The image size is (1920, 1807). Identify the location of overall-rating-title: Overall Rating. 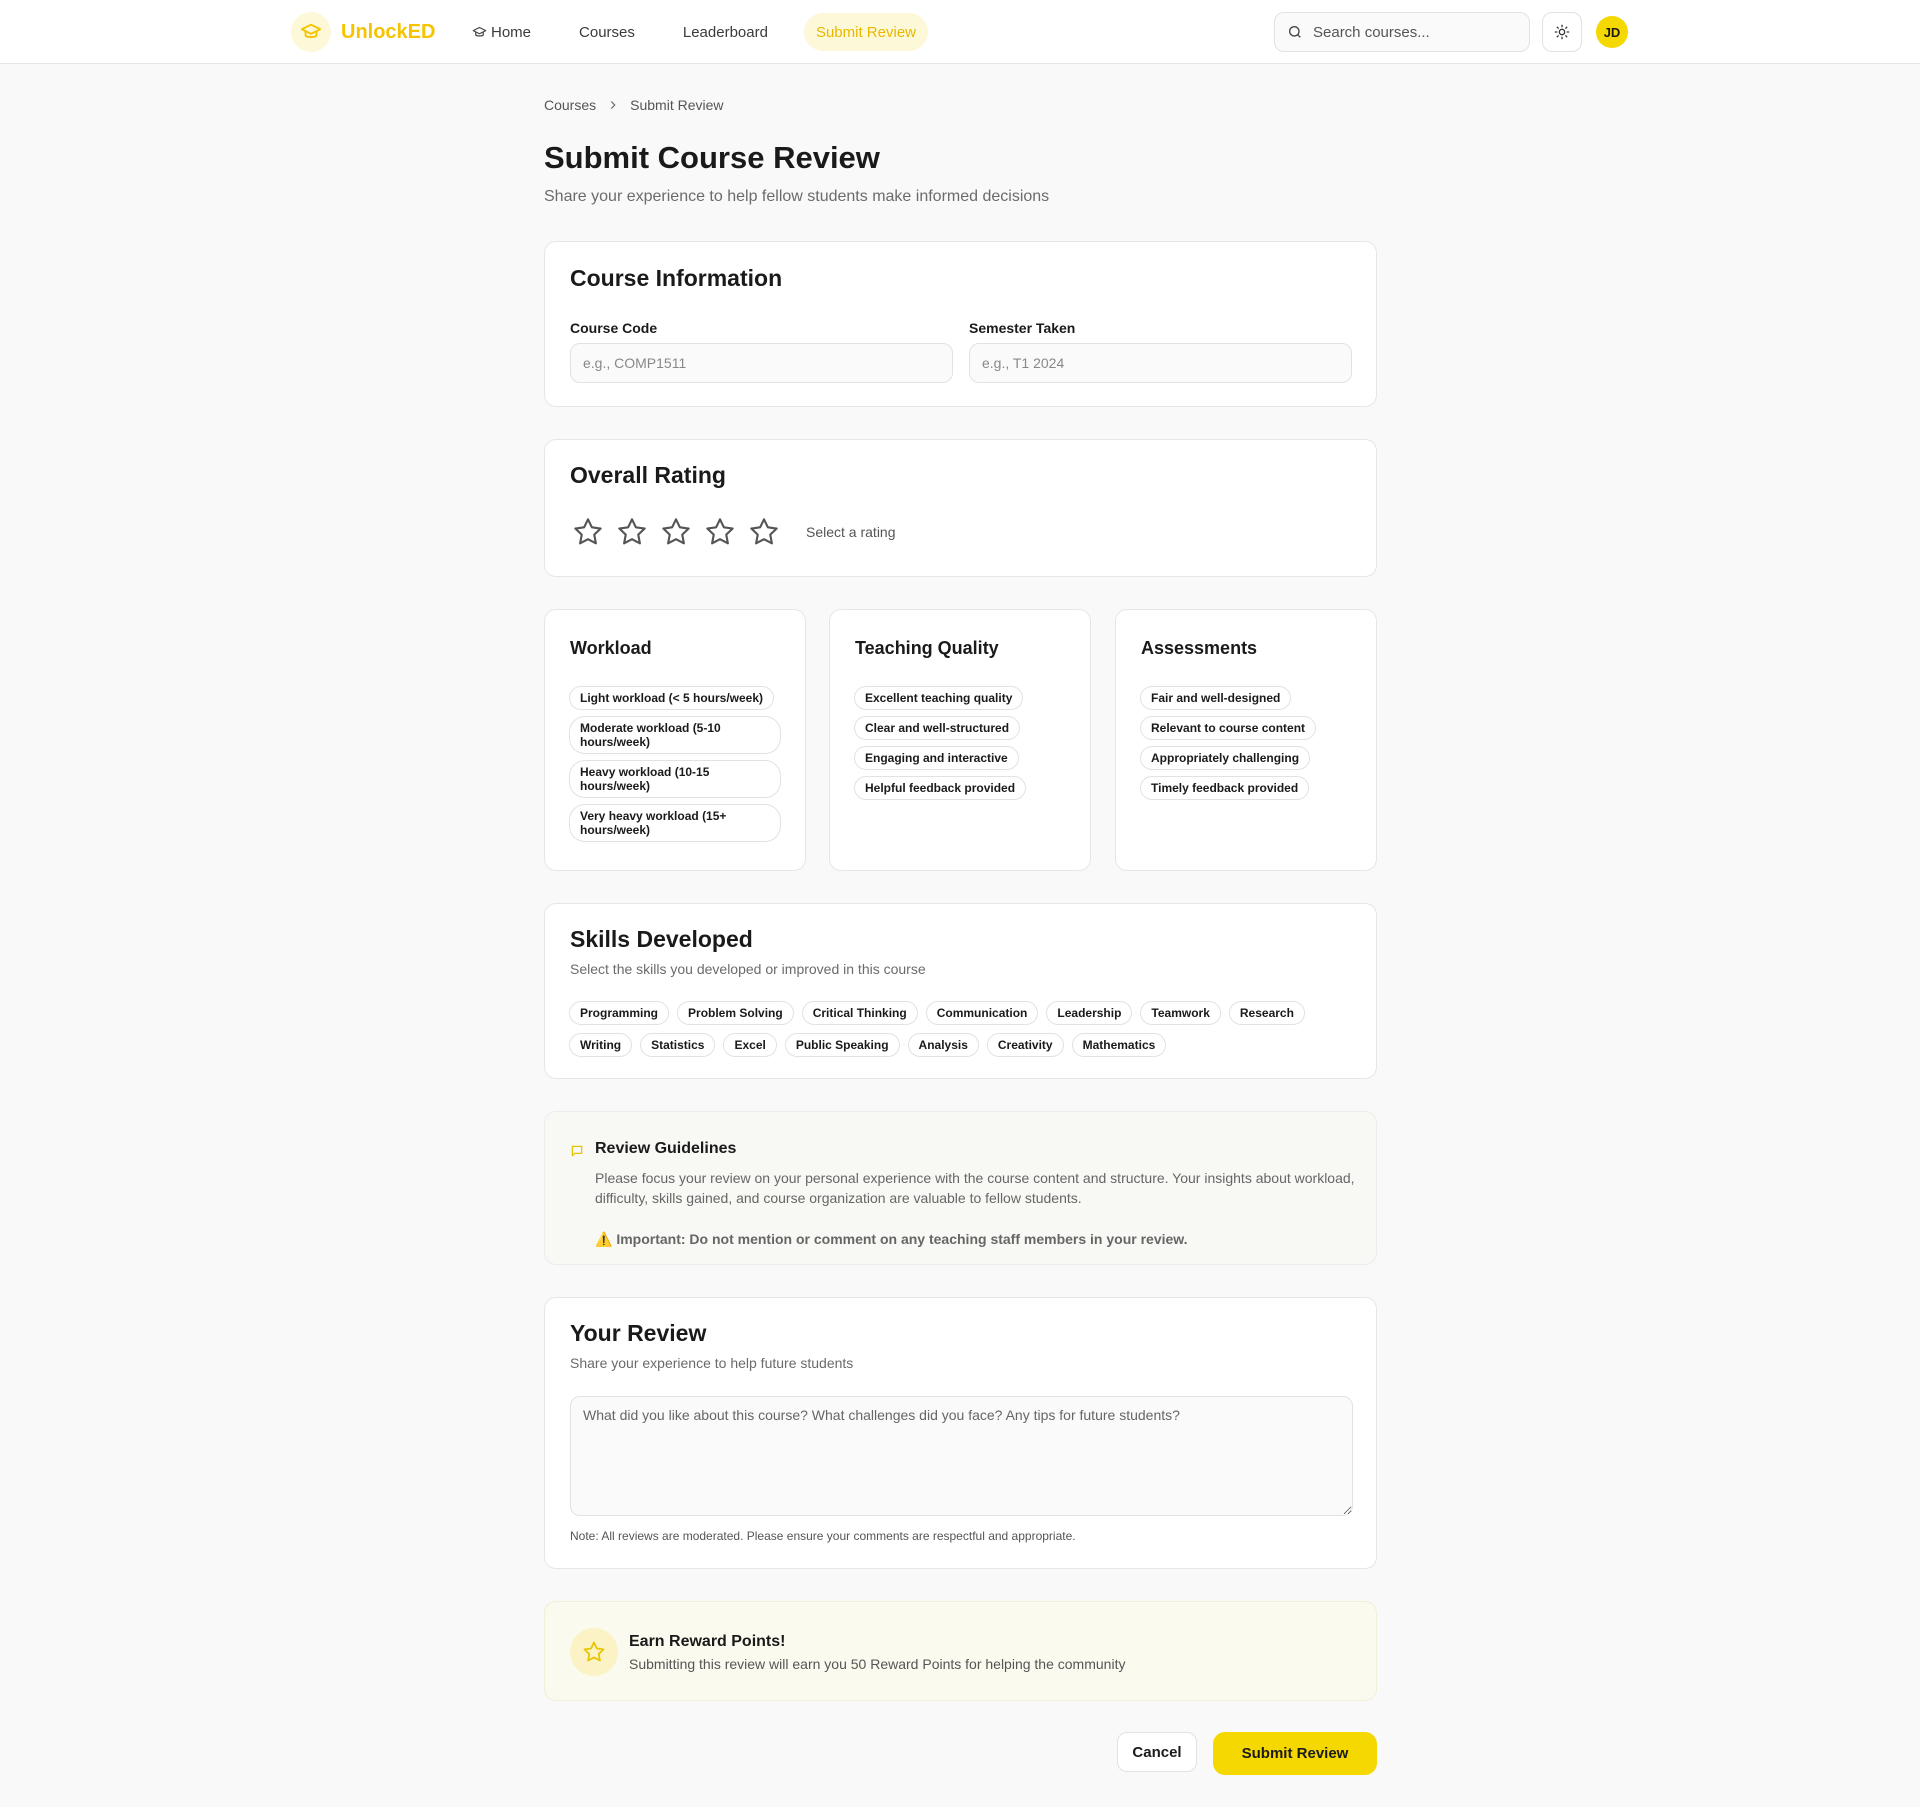
(648, 475).